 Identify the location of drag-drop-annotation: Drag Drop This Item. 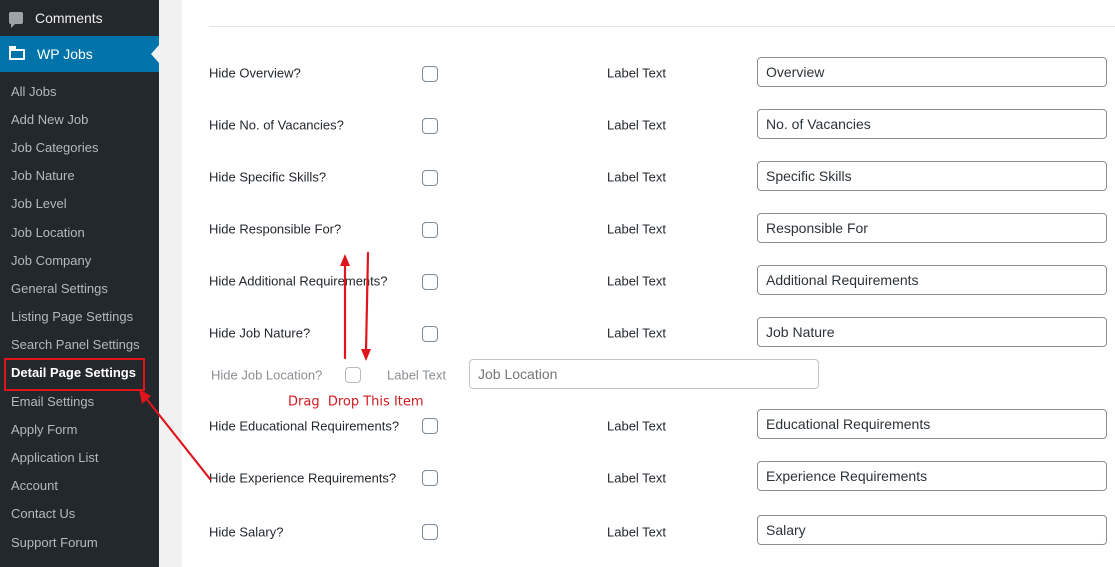
(356, 402).